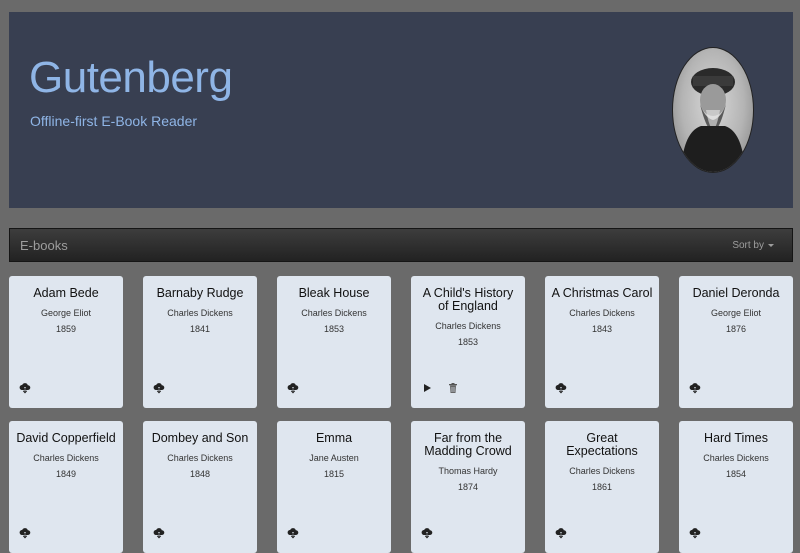 Image resolution: width=800 pixels, height=553 pixels. Describe the element at coordinates (66, 474) in the screenshot. I see `book-year: 1849` at that location.